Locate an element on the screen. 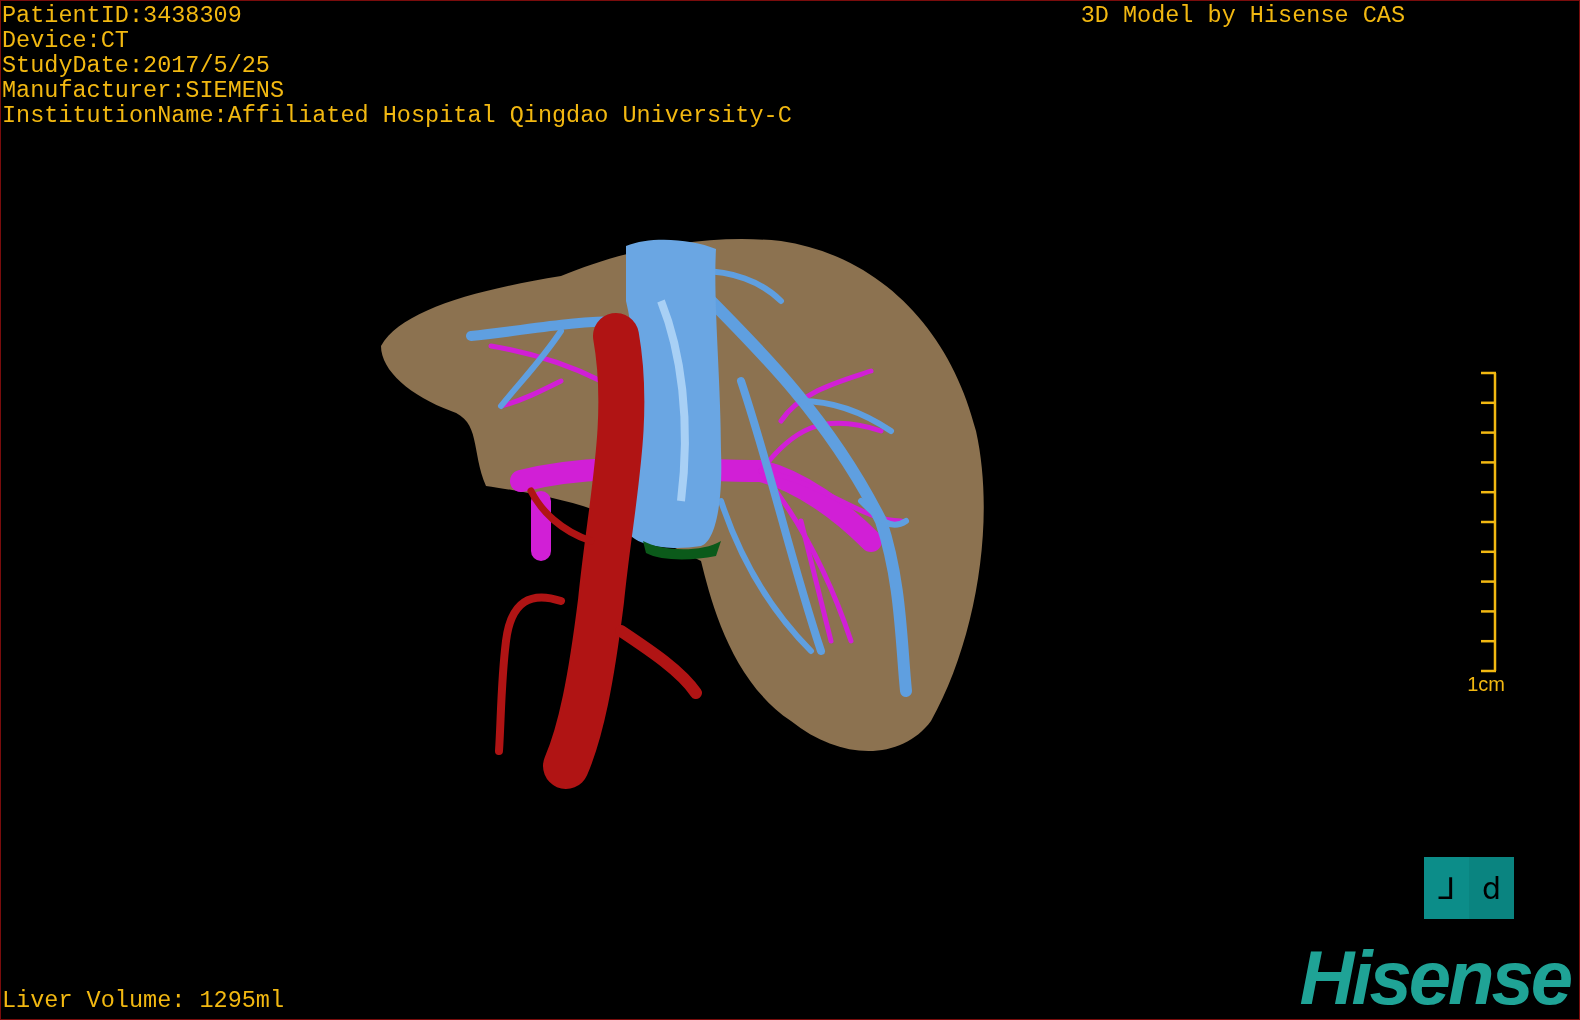  liver-volume-text: Liver Volume: 1295ml is located at coordinates (143, 1000).